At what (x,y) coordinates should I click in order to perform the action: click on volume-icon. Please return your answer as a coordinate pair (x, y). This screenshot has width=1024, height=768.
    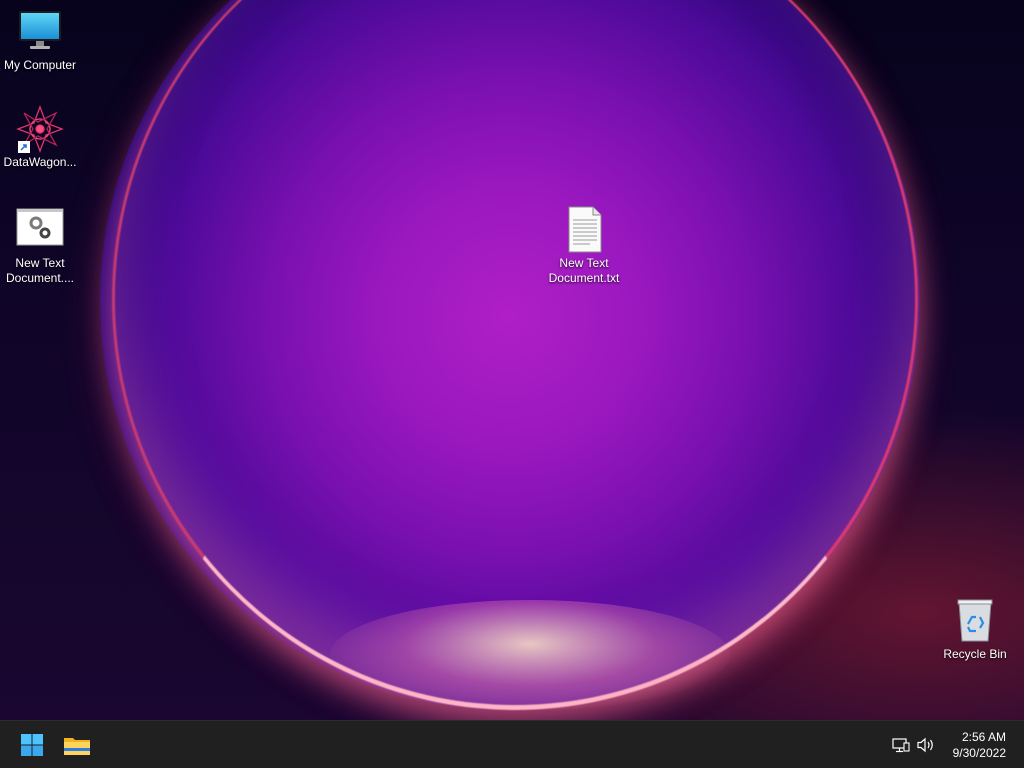
    Looking at the image, I should click on (926, 745).